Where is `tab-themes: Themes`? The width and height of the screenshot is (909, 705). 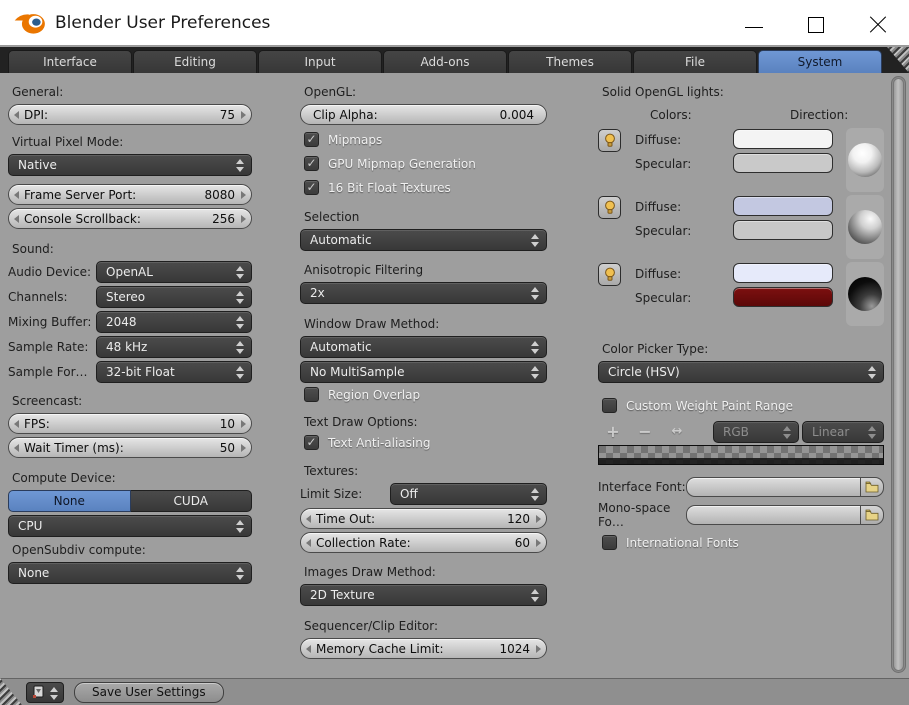
tab-themes: Themes is located at coordinates (570, 61).